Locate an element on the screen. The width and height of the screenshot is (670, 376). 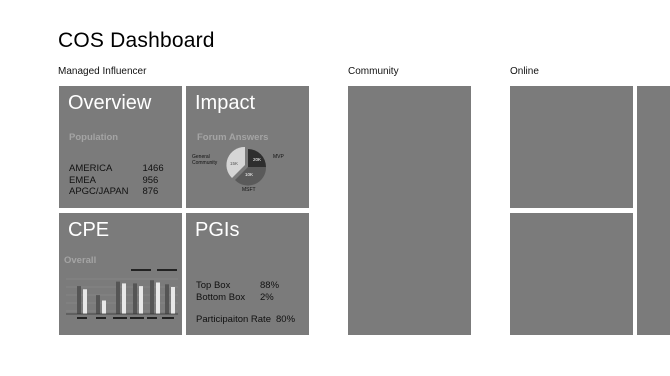
pgi-label: Participaiton Rate is located at coordinates (233, 319).